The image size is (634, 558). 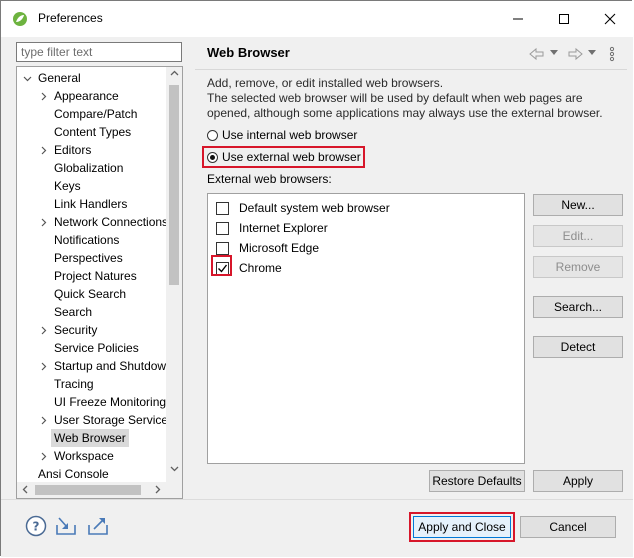 I want to click on tree-item: Keys, so click(x=92, y=186).